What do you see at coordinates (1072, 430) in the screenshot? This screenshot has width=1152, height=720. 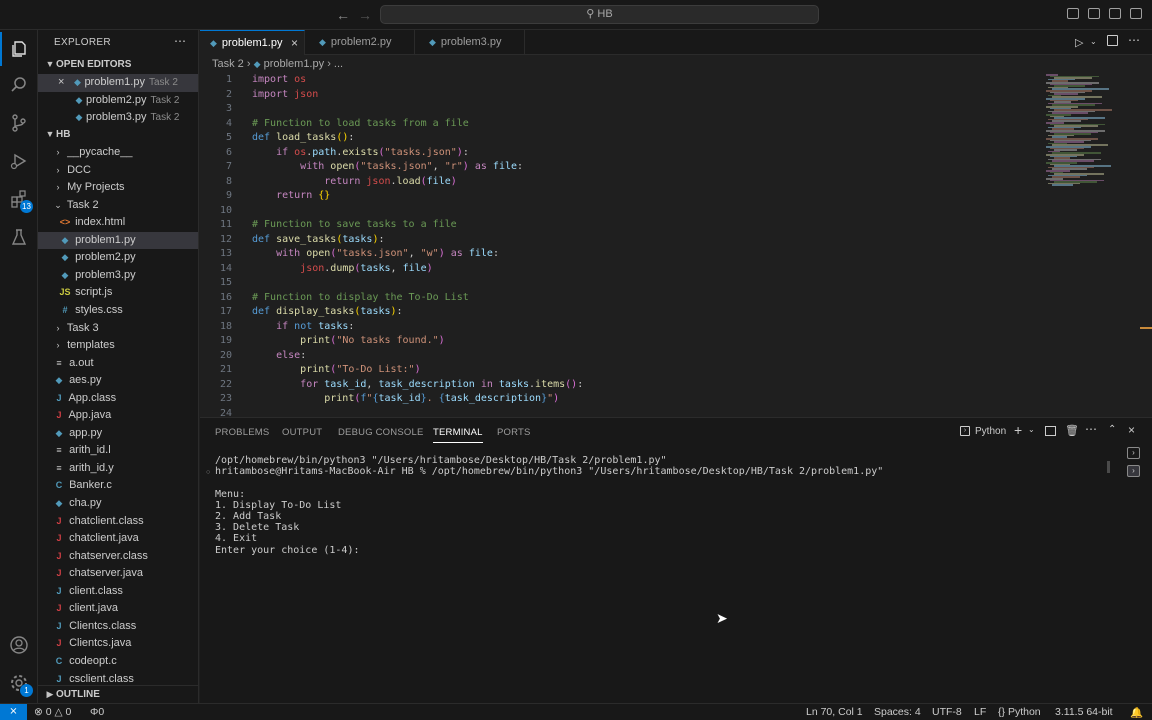 I see `trash-icon: 🗑` at bounding box center [1072, 430].